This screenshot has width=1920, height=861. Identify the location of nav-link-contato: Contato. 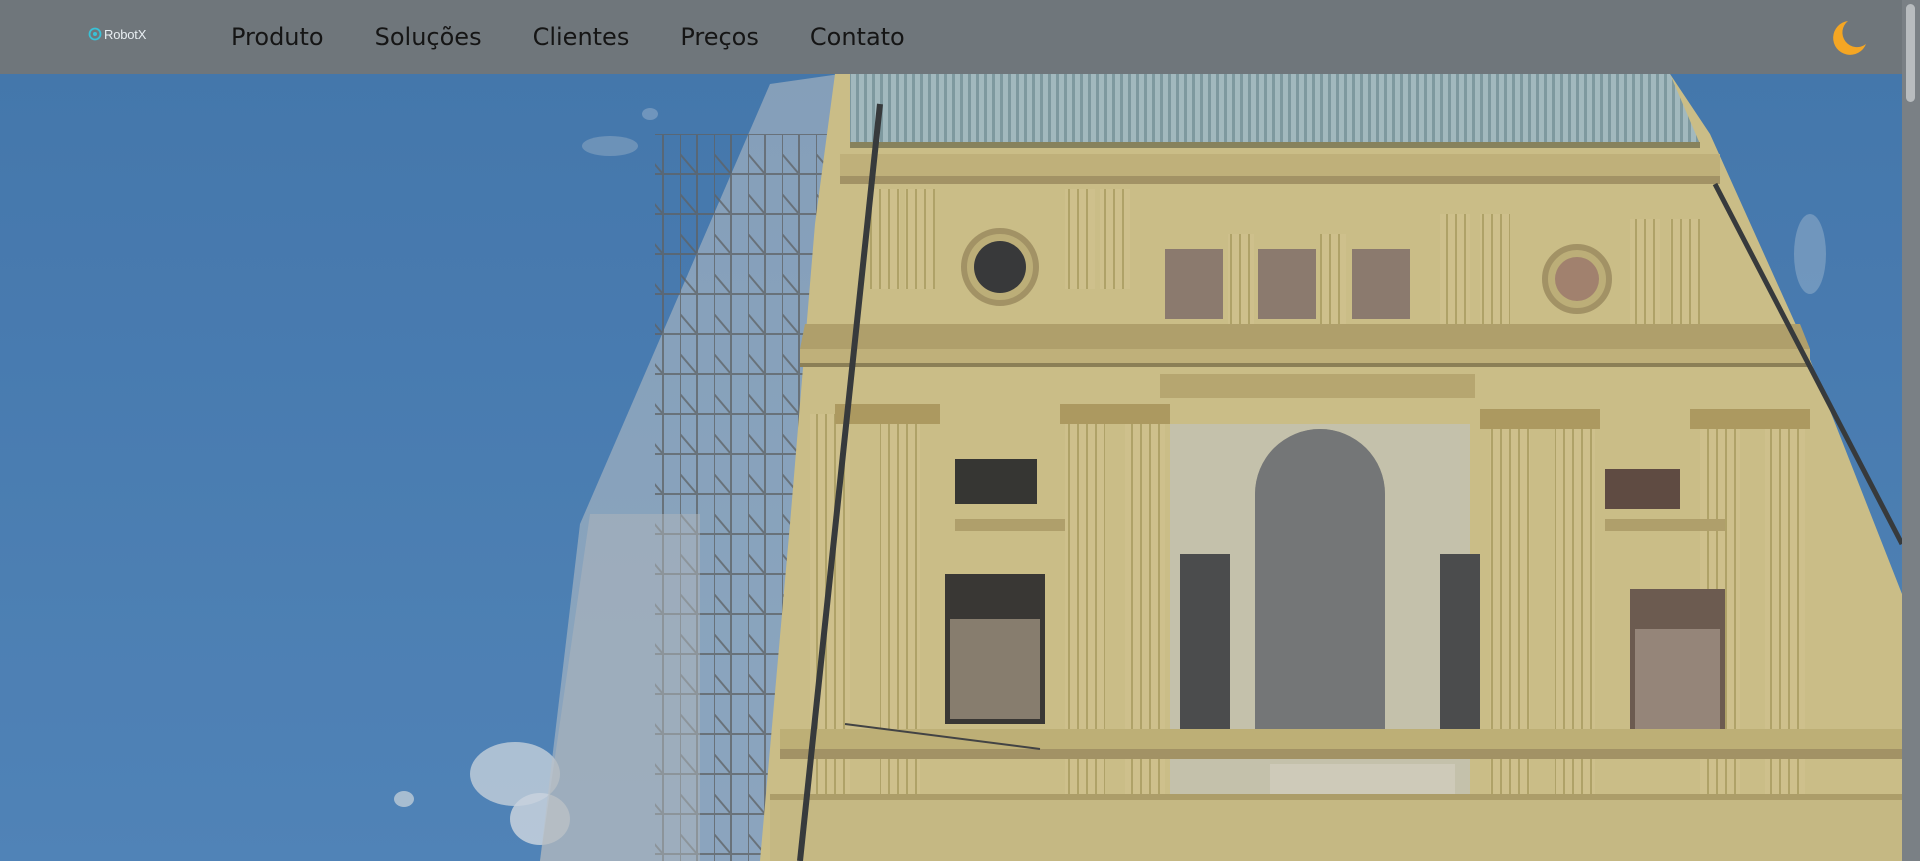
(857, 37).